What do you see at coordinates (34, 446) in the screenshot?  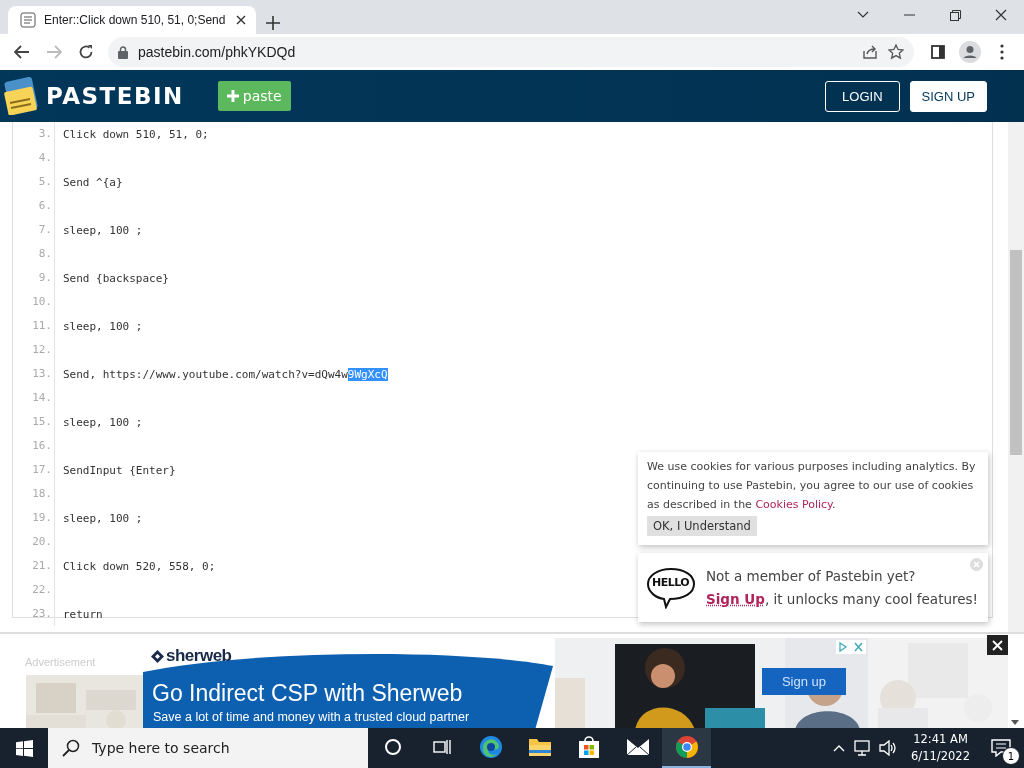 I see `line-number: 16.` at bounding box center [34, 446].